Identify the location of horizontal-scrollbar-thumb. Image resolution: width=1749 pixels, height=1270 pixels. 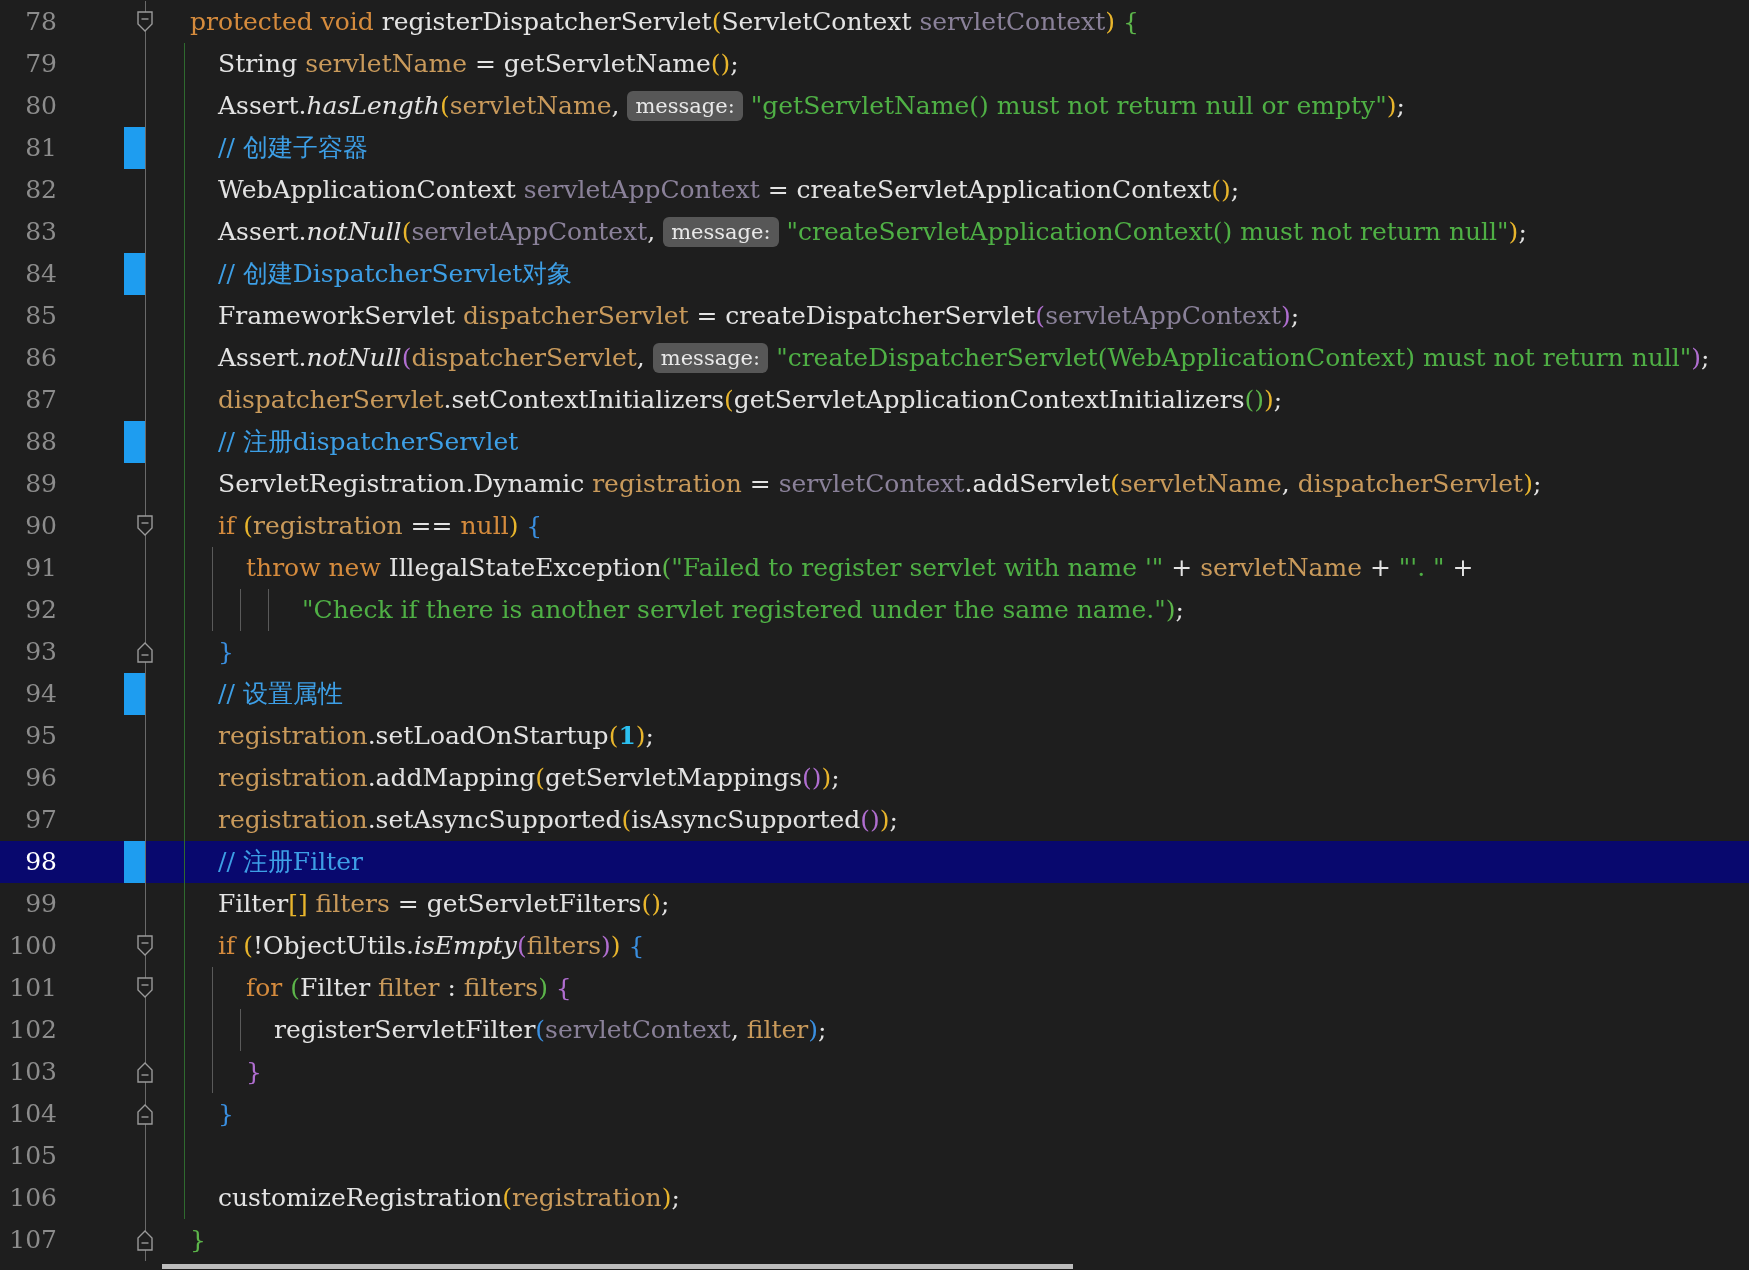
(617, 1266).